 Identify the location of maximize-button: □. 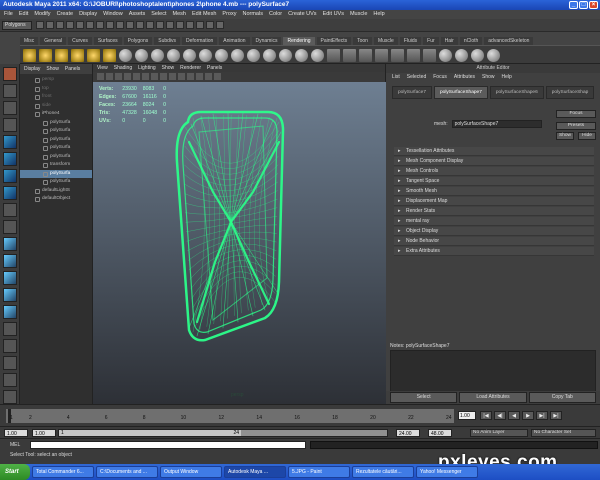
(583, 5).